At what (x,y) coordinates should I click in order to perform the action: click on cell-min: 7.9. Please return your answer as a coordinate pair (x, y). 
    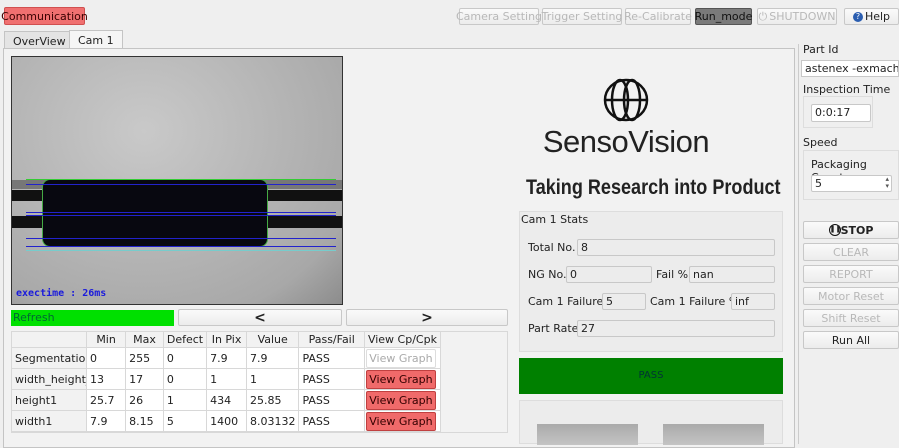
    Looking at the image, I should click on (106, 421).